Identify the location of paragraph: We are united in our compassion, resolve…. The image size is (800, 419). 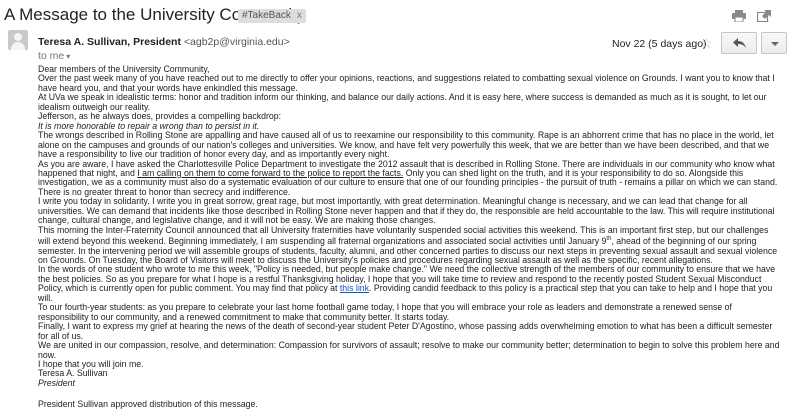
(409, 350).